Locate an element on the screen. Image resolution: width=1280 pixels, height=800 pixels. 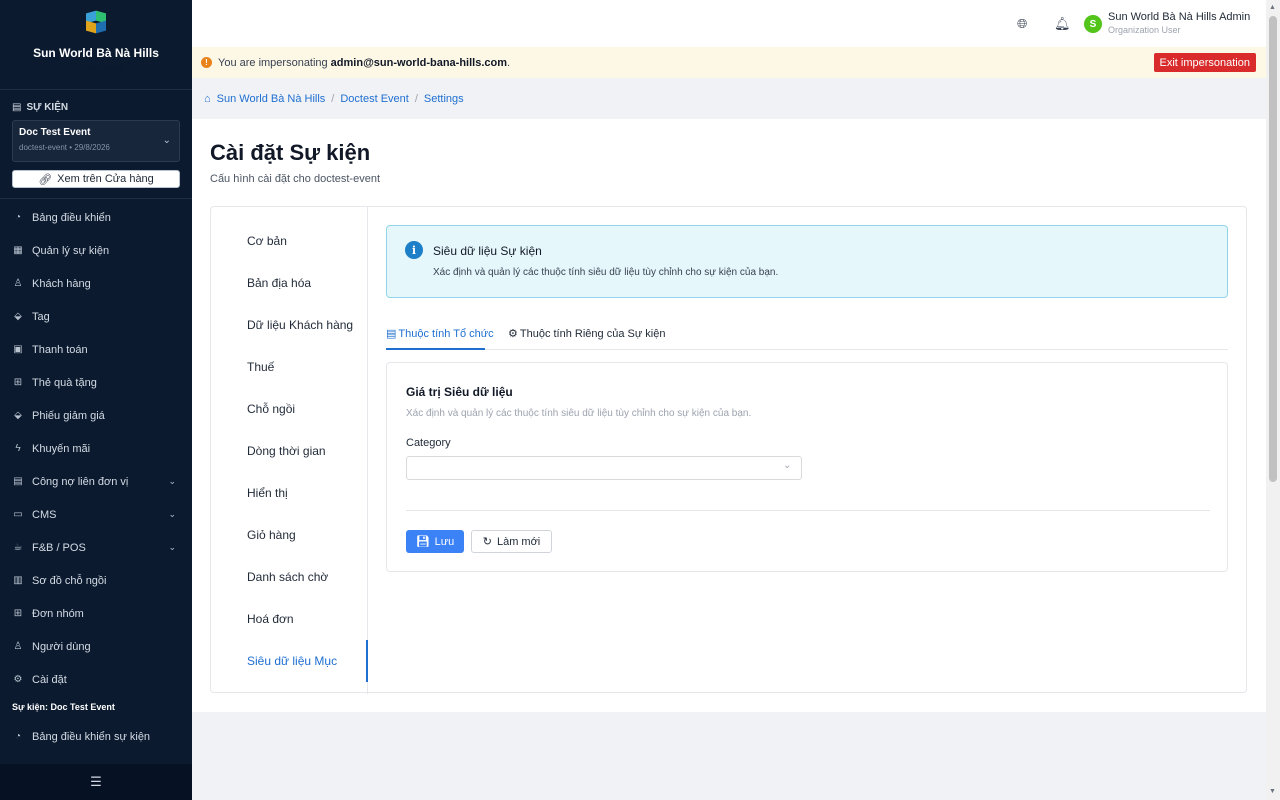
sidebar-item-label: CMS is located at coordinates (44, 514).